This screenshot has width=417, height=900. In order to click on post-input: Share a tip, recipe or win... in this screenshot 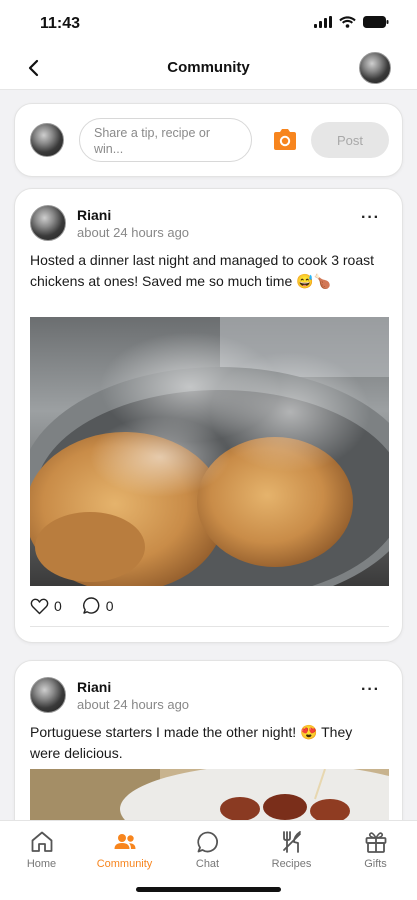, I will do `click(165, 140)`.